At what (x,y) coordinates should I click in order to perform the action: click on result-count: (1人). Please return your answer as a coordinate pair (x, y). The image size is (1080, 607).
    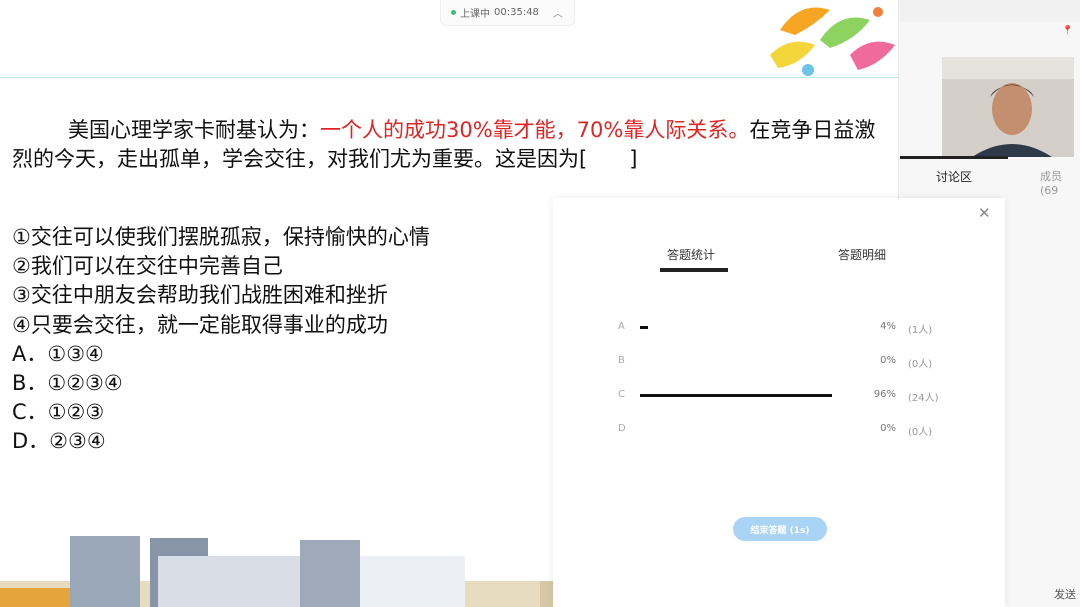
    Looking at the image, I should click on (920, 330).